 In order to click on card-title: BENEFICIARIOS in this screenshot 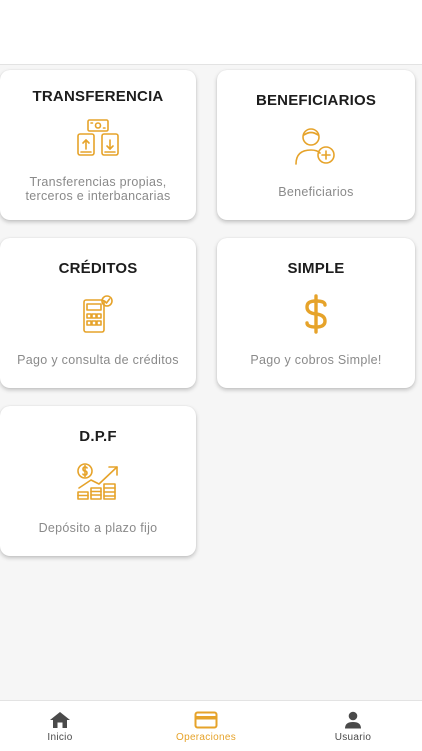, I will do `click(316, 100)`.